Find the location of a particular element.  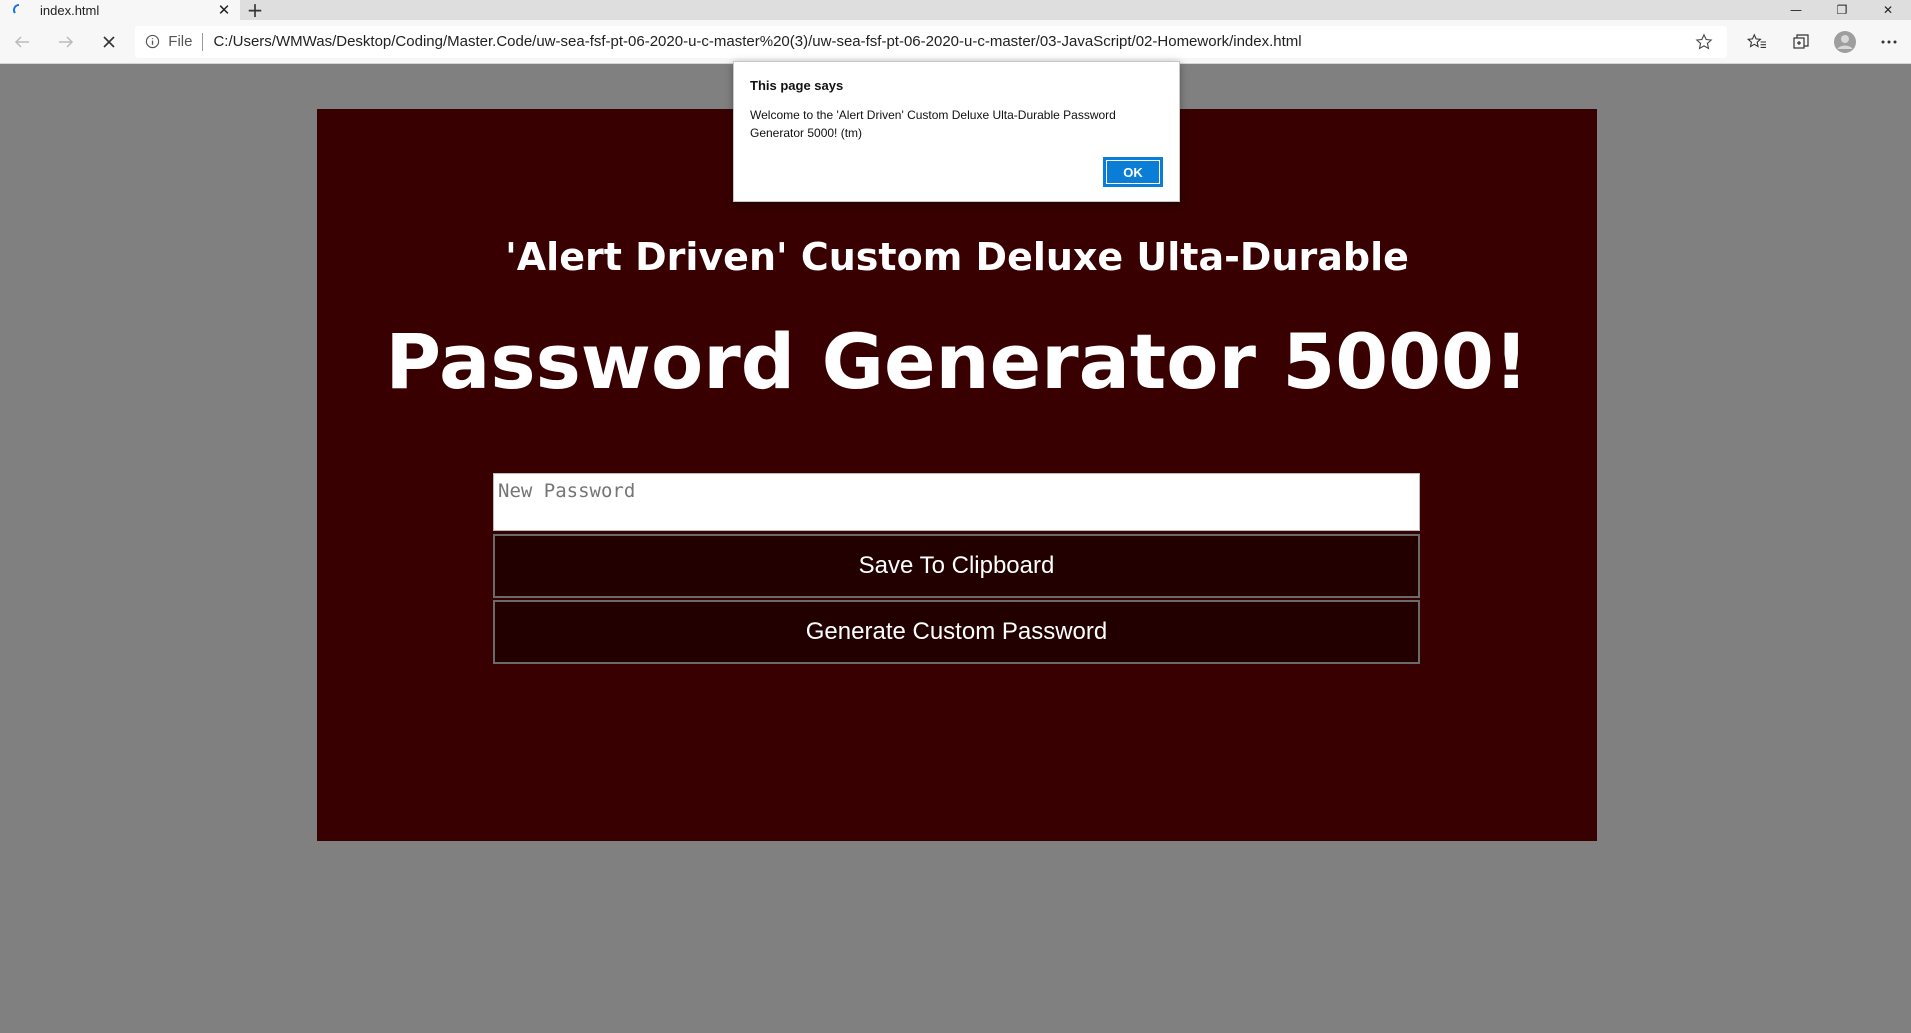

profile-button is located at coordinates (1845, 42).